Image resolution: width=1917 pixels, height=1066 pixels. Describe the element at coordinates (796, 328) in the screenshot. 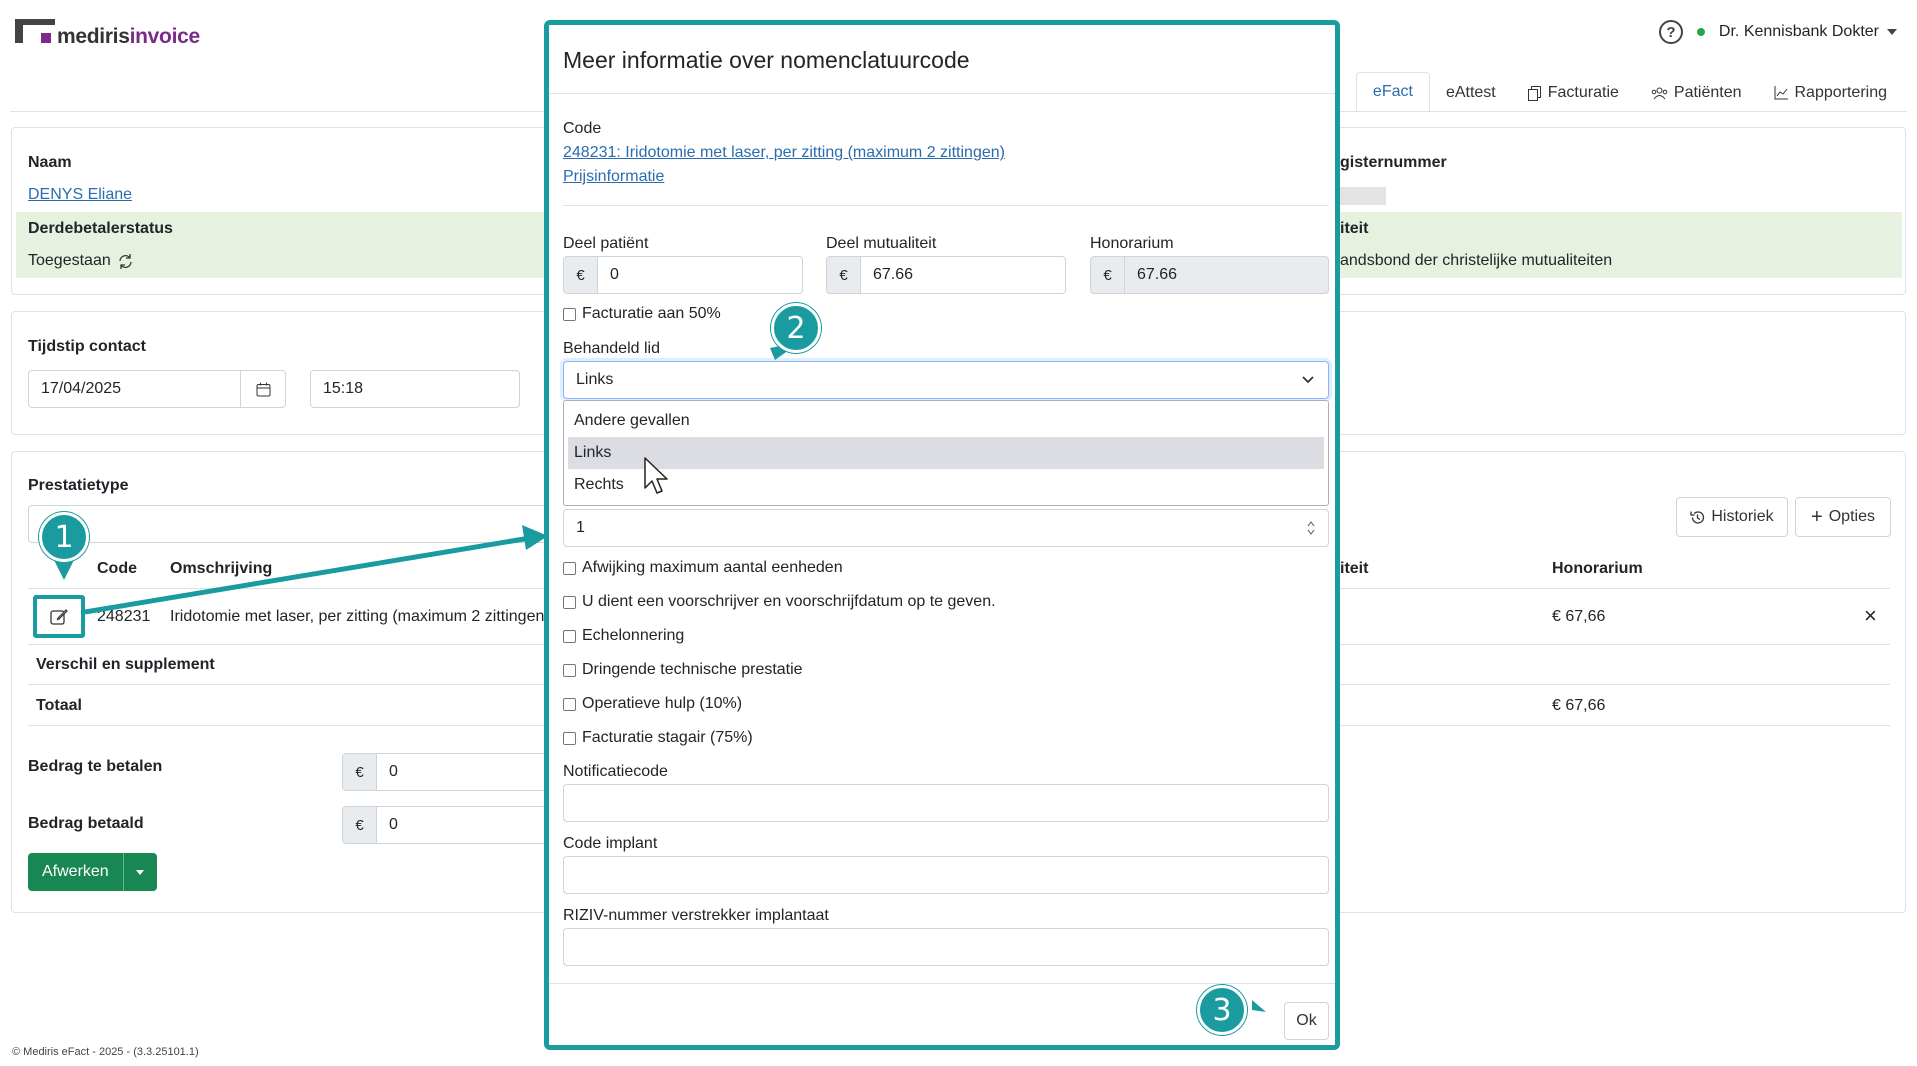

I see `callout-badge-2: 2` at that location.